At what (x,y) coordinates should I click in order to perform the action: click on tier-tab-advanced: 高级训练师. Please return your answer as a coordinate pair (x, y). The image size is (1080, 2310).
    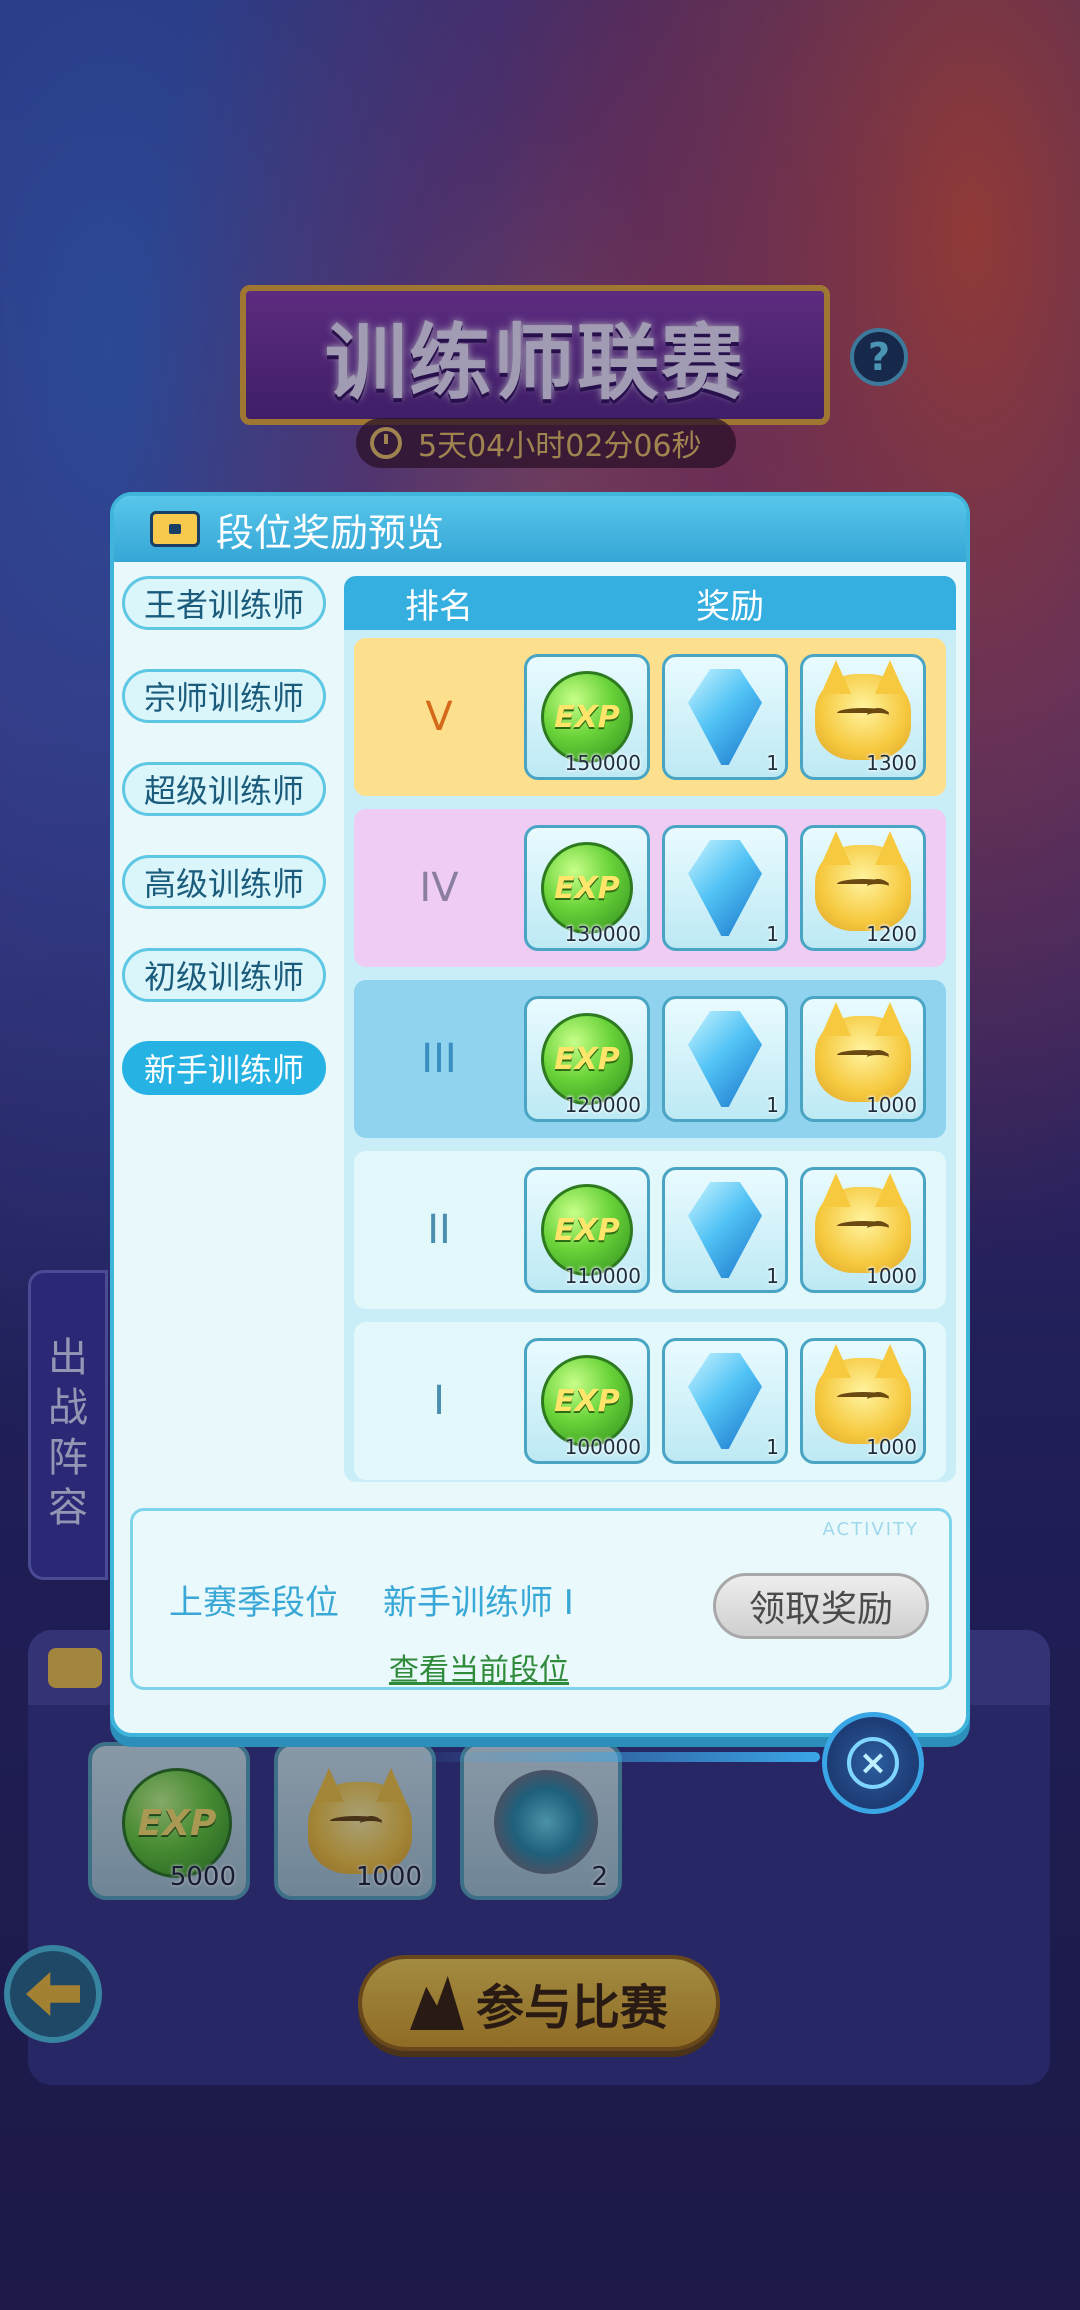
    Looking at the image, I should click on (224, 882).